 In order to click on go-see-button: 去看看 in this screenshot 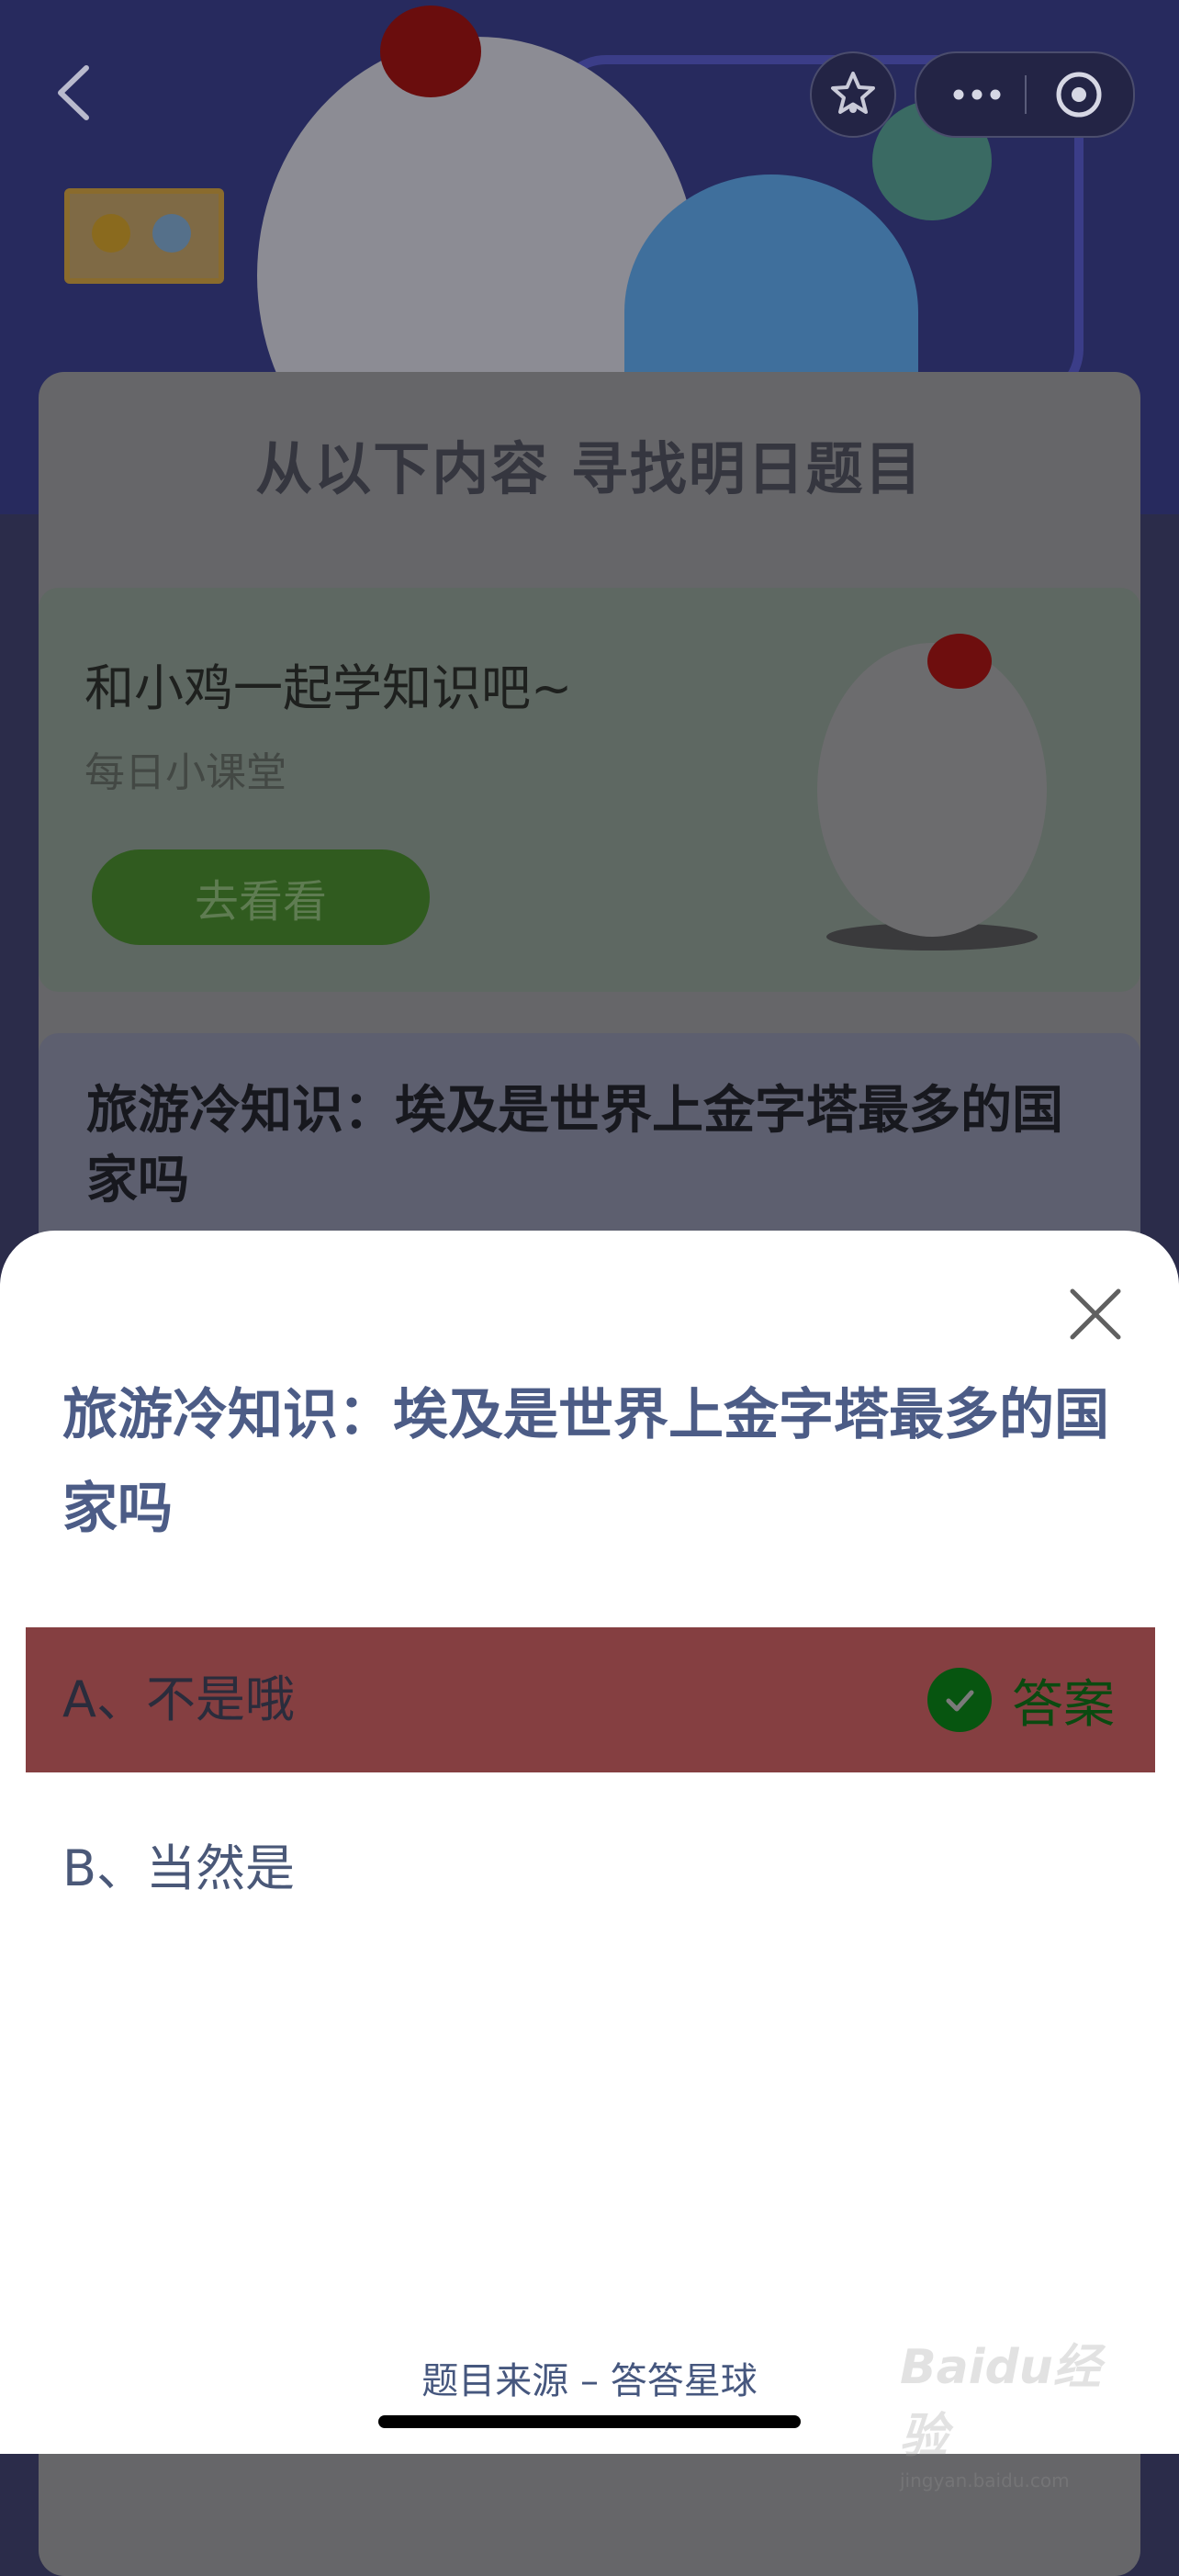, I will do `click(261, 897)`.